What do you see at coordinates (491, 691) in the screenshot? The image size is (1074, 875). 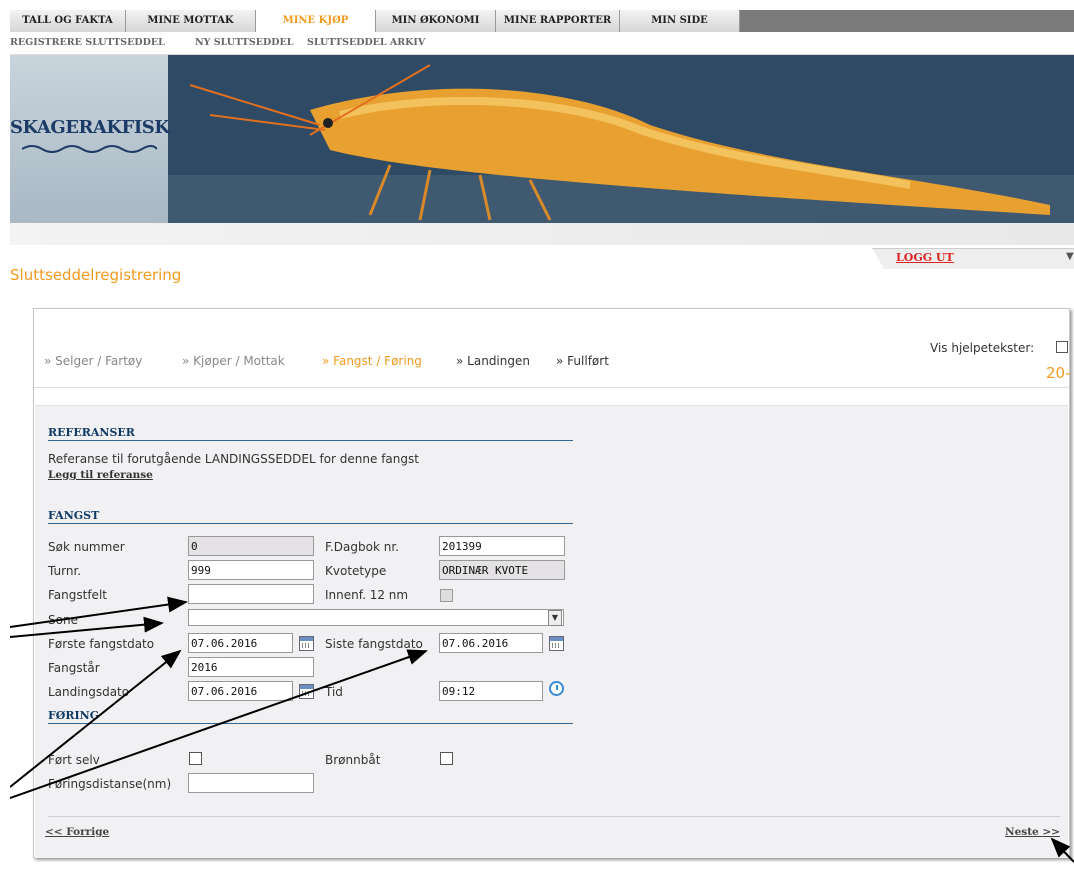 I see `tid-field: 09:12` at bounding box center [491, 691].